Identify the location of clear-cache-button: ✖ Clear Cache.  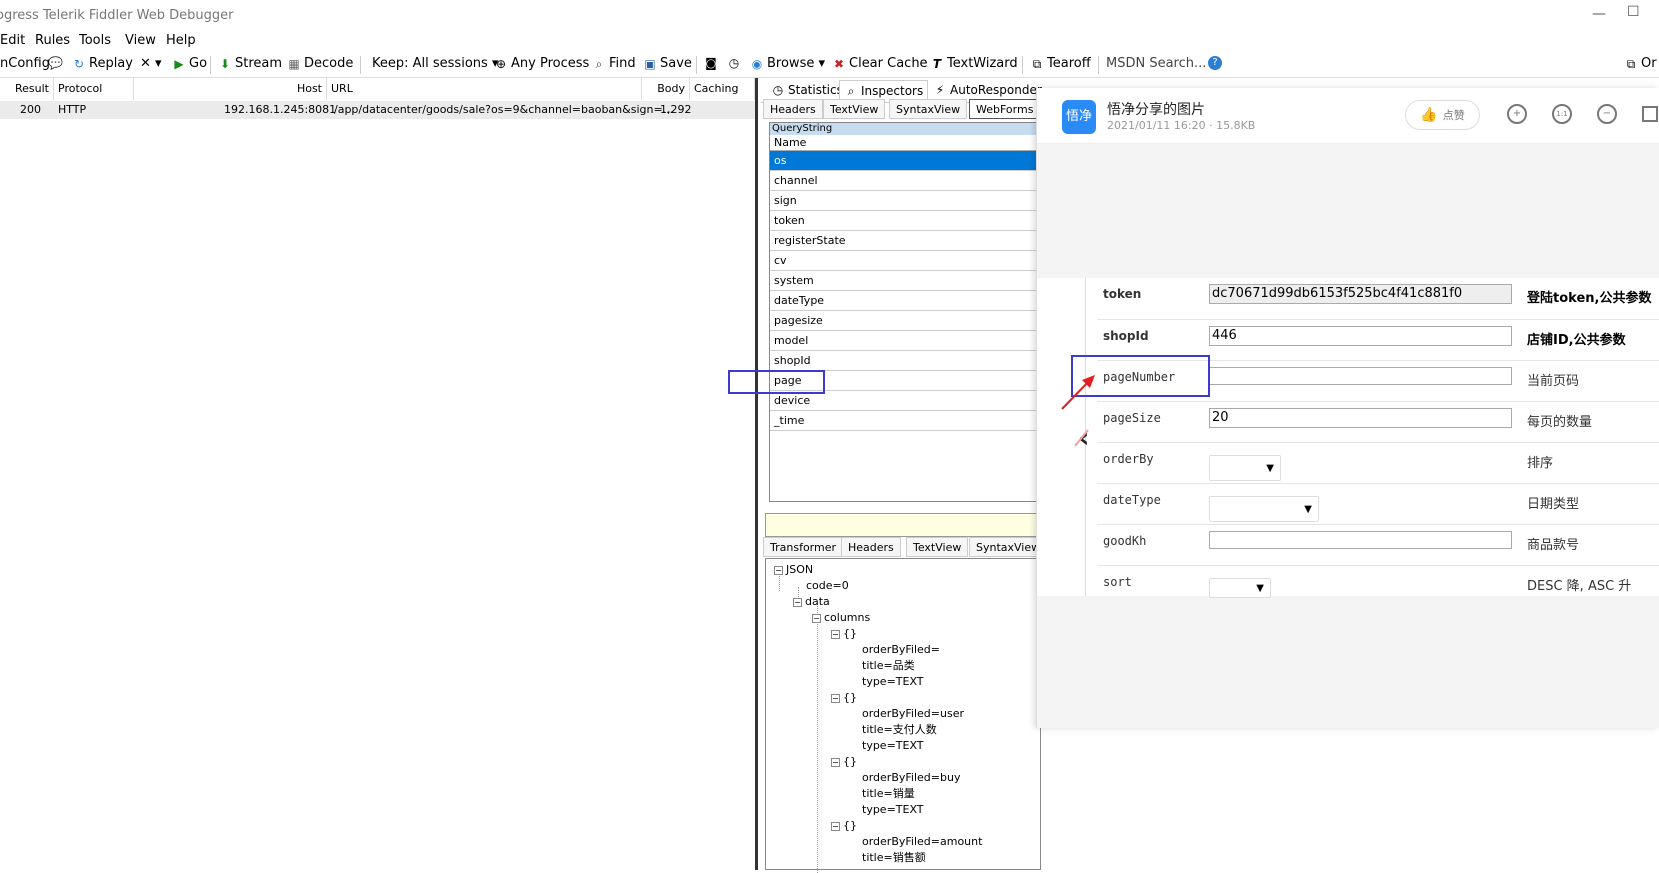
(880, 63).